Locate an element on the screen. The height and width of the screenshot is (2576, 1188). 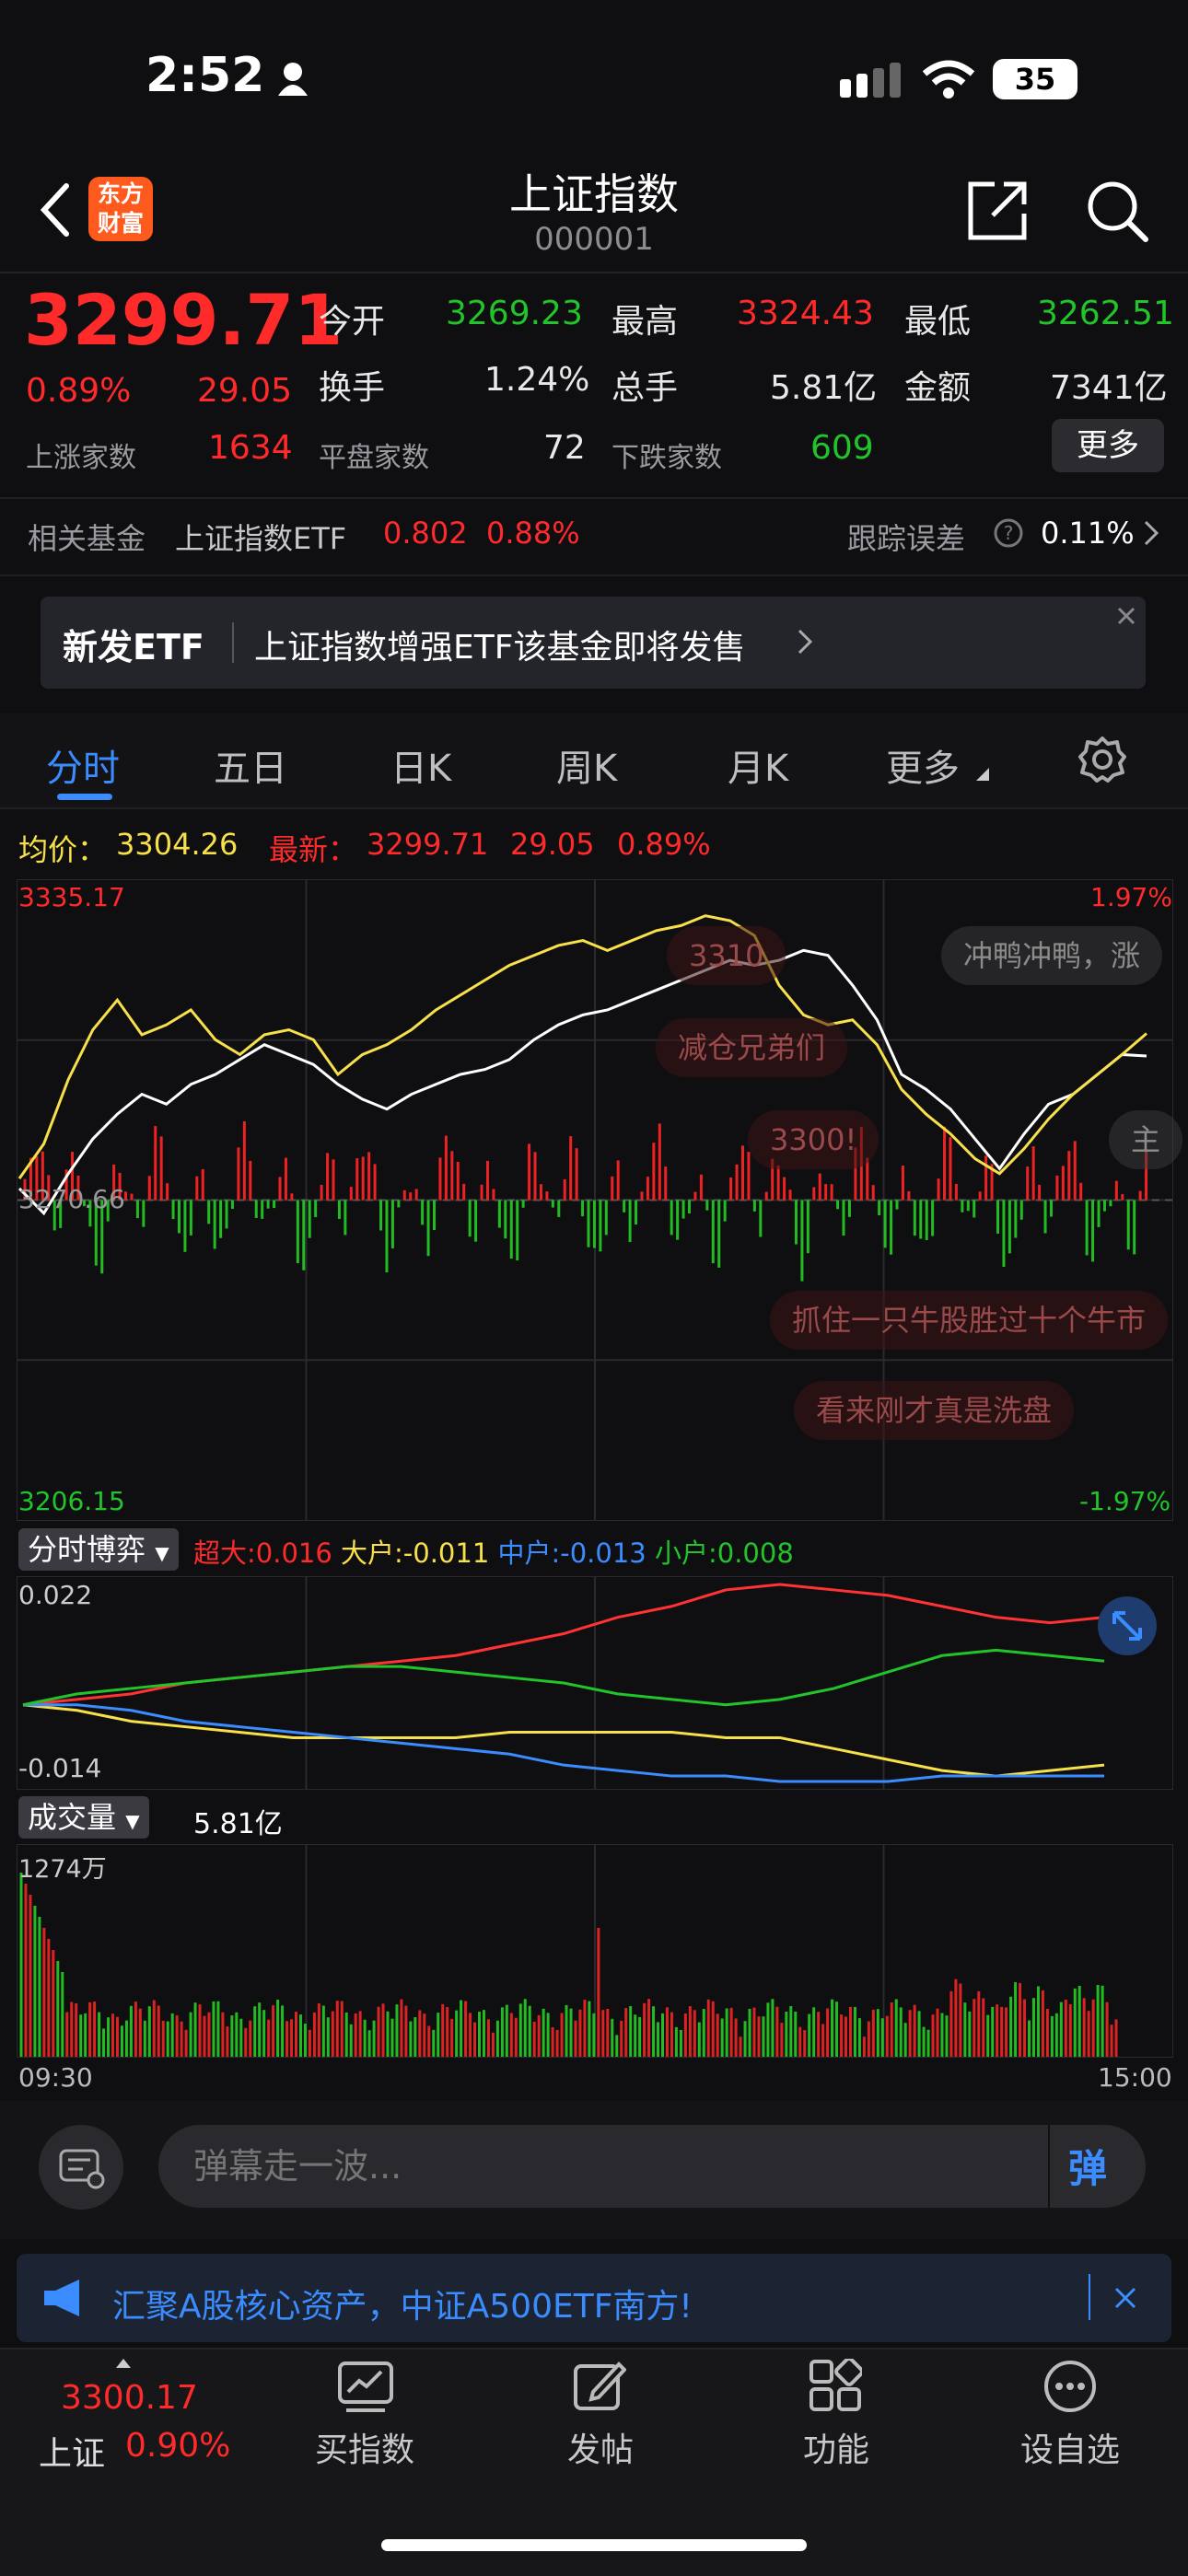
help-icon: ? is located at coordinates (1008, 533).